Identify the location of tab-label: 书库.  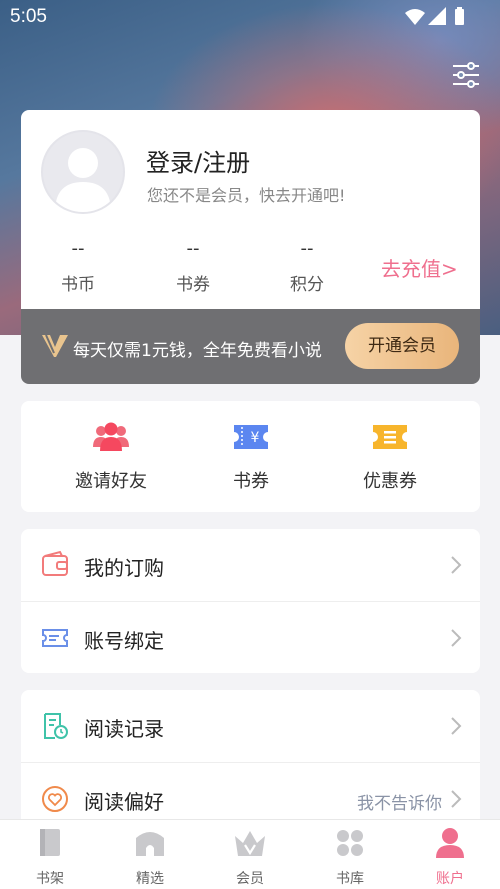
(350, 879).